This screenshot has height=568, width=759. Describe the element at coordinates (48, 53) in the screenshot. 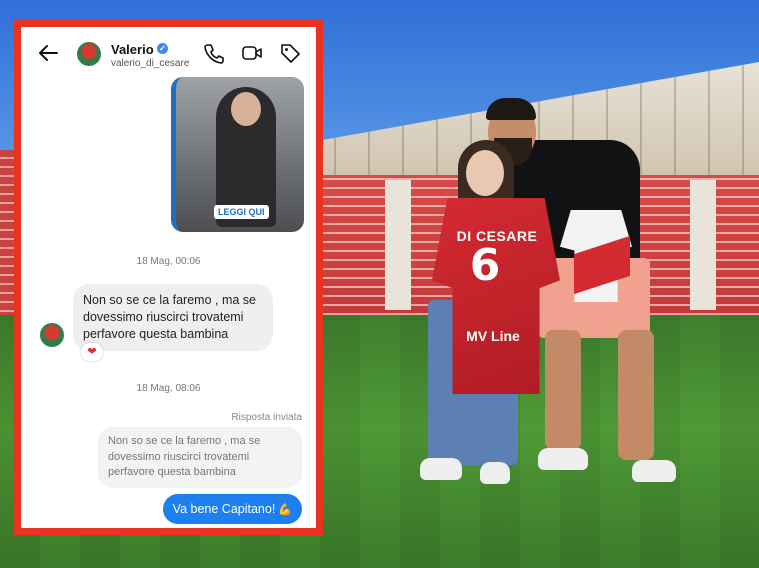

I see `arrow-left-icon` at that location.